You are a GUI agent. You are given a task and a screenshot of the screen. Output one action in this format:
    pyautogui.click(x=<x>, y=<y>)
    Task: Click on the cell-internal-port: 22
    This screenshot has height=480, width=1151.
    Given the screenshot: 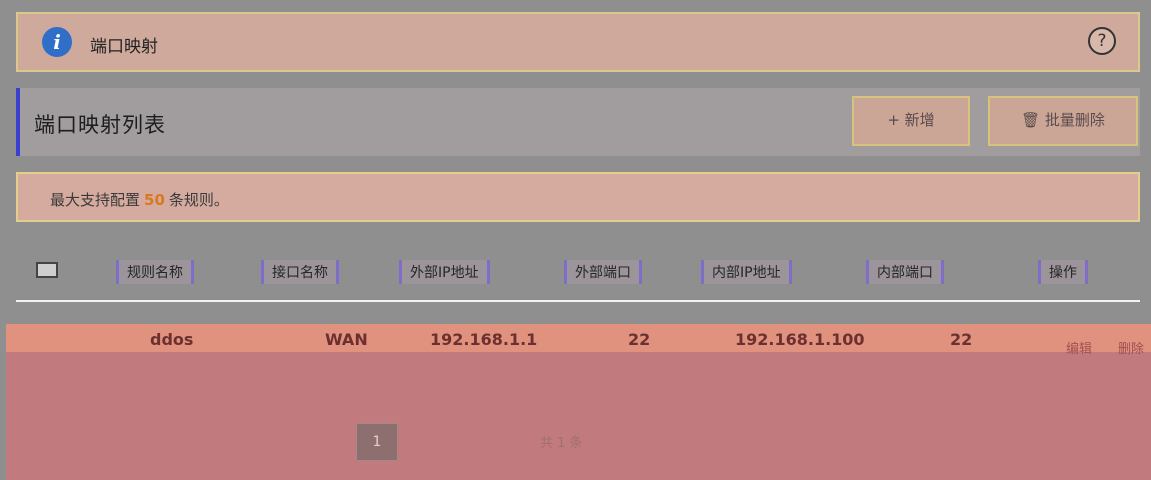 What is the action you would take?
    pyautogui.click(x=961, y=339)
    